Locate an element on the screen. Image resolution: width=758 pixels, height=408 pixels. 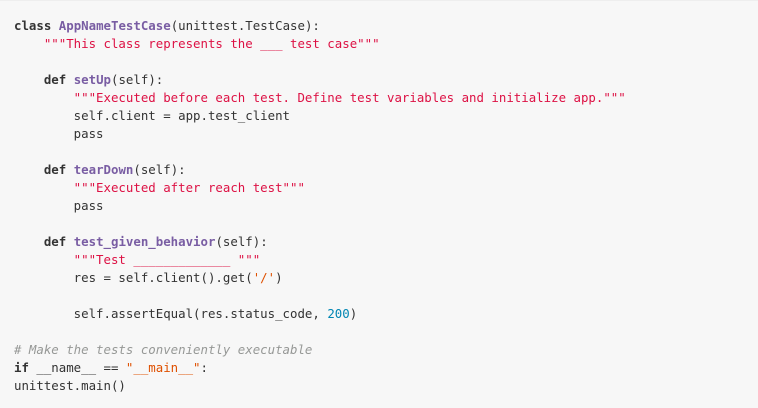
code-line-20: if __name__ == "__main__": is located at coordinates (386, 368).